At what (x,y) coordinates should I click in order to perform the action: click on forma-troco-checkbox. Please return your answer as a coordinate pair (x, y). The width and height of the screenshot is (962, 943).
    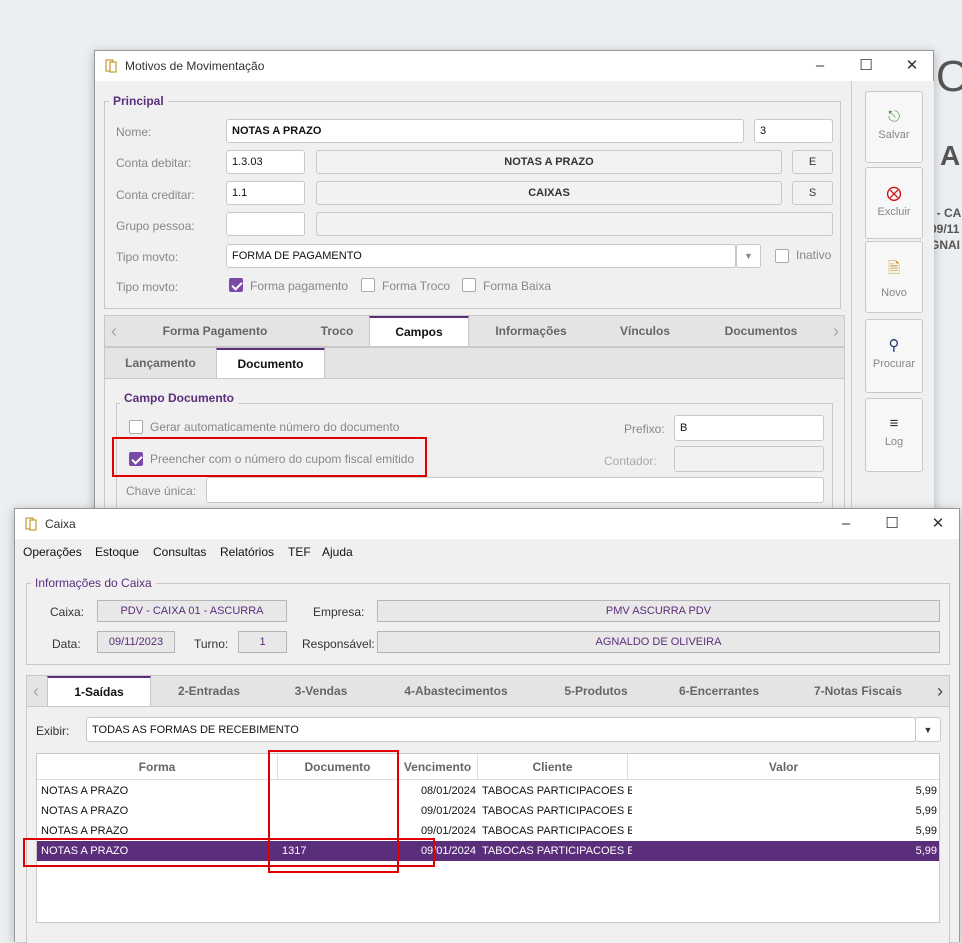
    Looking at the image, I should click on (368, 285).